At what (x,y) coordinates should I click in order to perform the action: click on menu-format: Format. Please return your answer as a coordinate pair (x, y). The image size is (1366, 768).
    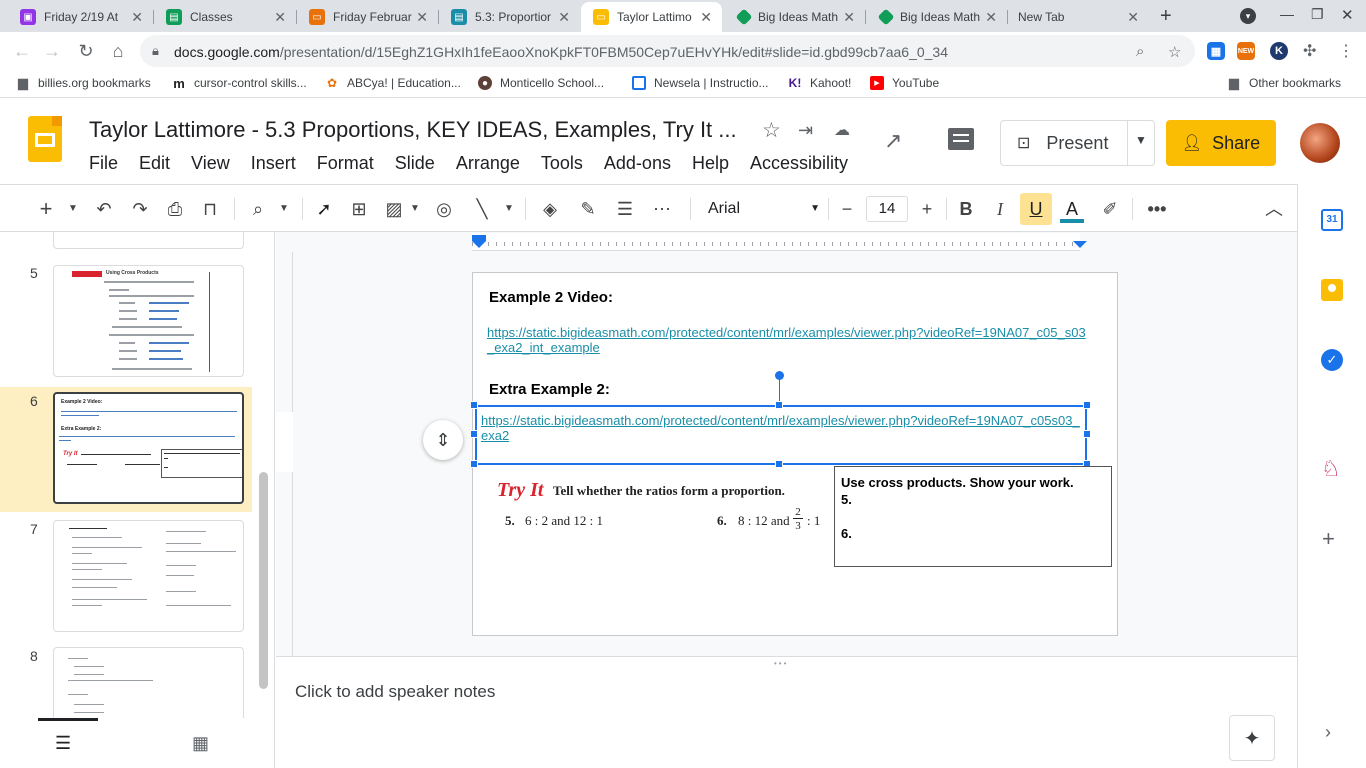
    Looking at the image, I should click on (345, 163).